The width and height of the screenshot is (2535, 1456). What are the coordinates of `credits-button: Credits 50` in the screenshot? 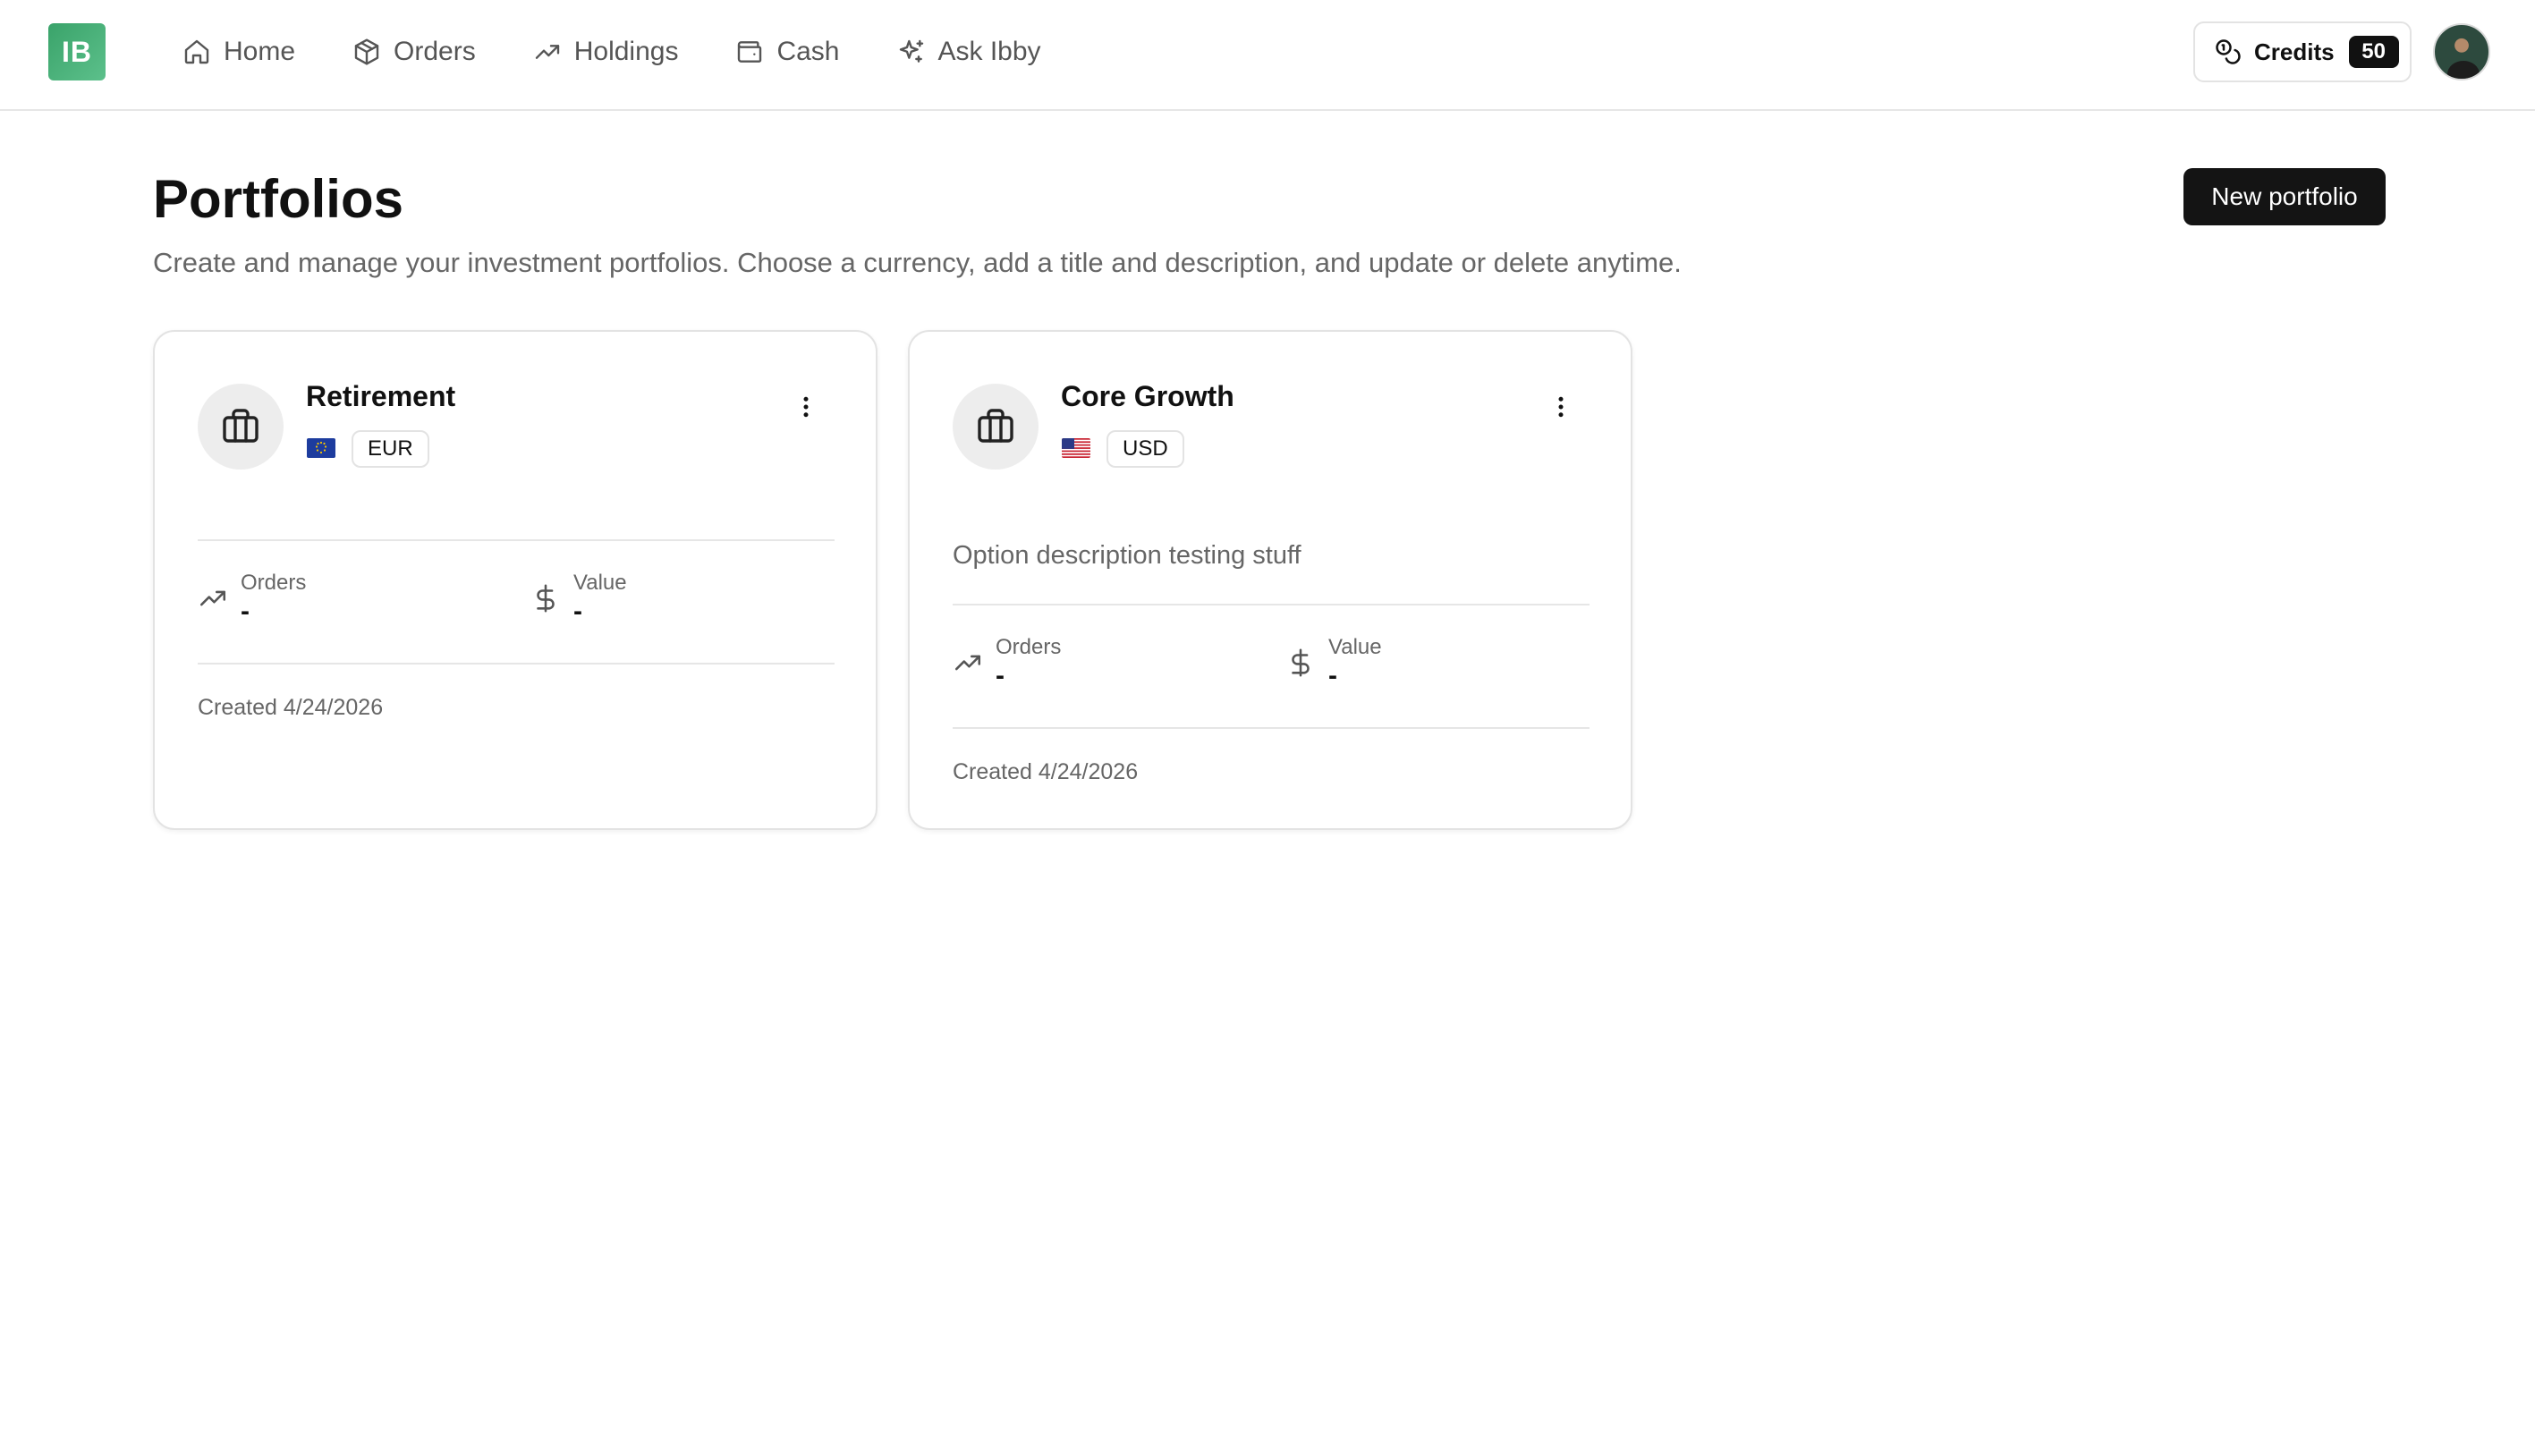 It's located at (2302, 51).